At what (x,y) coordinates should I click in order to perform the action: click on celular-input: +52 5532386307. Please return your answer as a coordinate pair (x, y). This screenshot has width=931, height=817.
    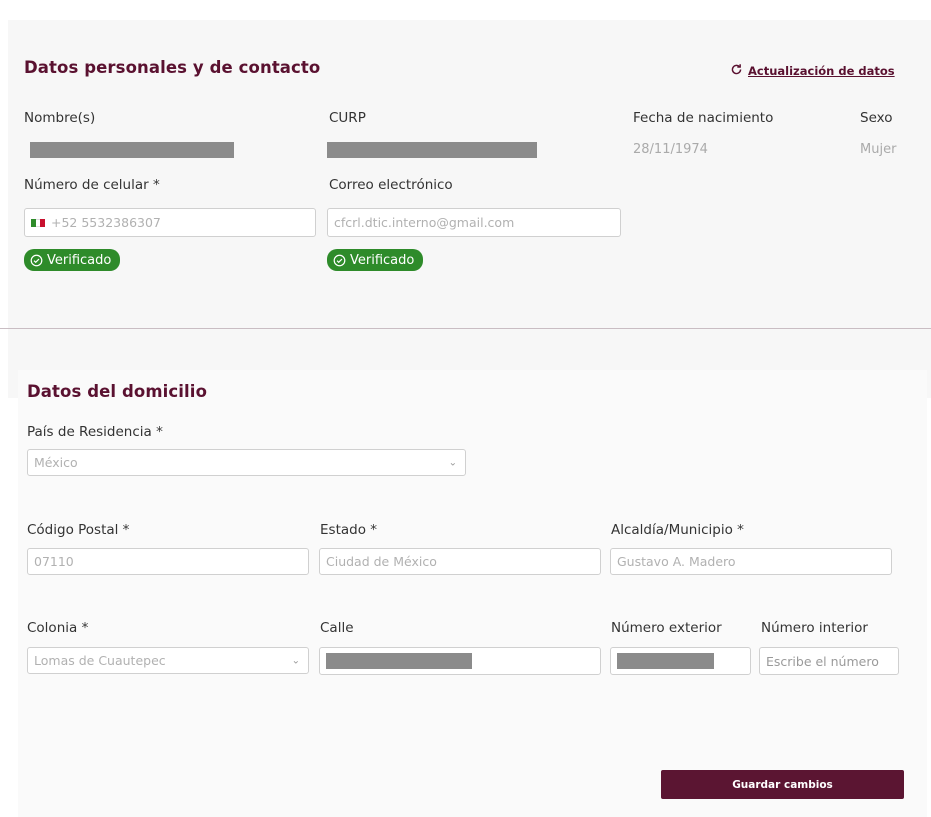
    Looking at the image, I should click on (170, 222).